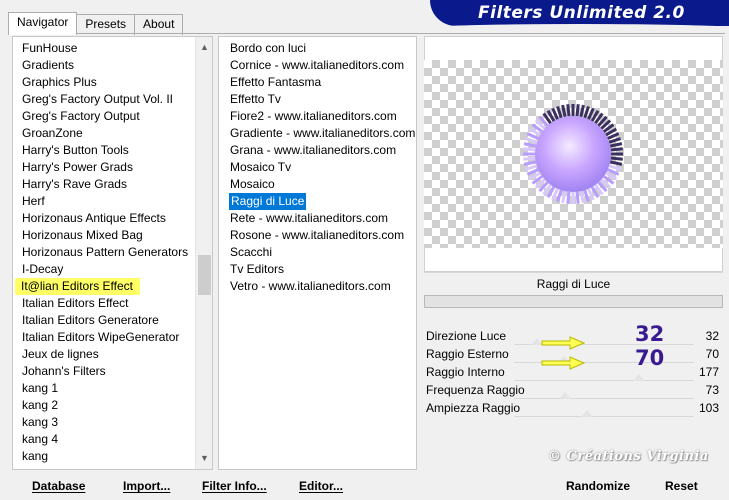  What do you see at coordinates (366, 33) in the screenshot?
I see `tab-divider` at bounding box center [366, 33].